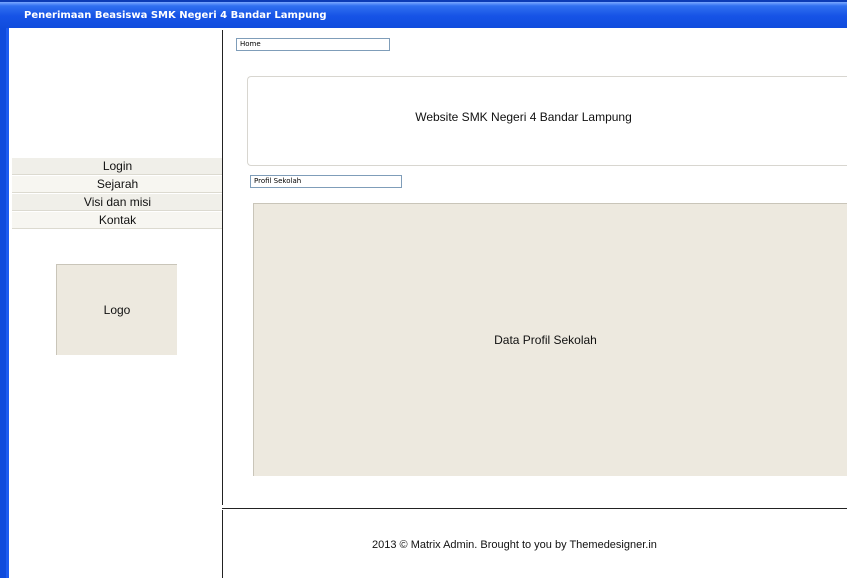 The width and height of the screenshot is (847, 578). I want to click on sidebar-nav: Login Sejarah Visi dan misi Kontak, so click(117, 194).